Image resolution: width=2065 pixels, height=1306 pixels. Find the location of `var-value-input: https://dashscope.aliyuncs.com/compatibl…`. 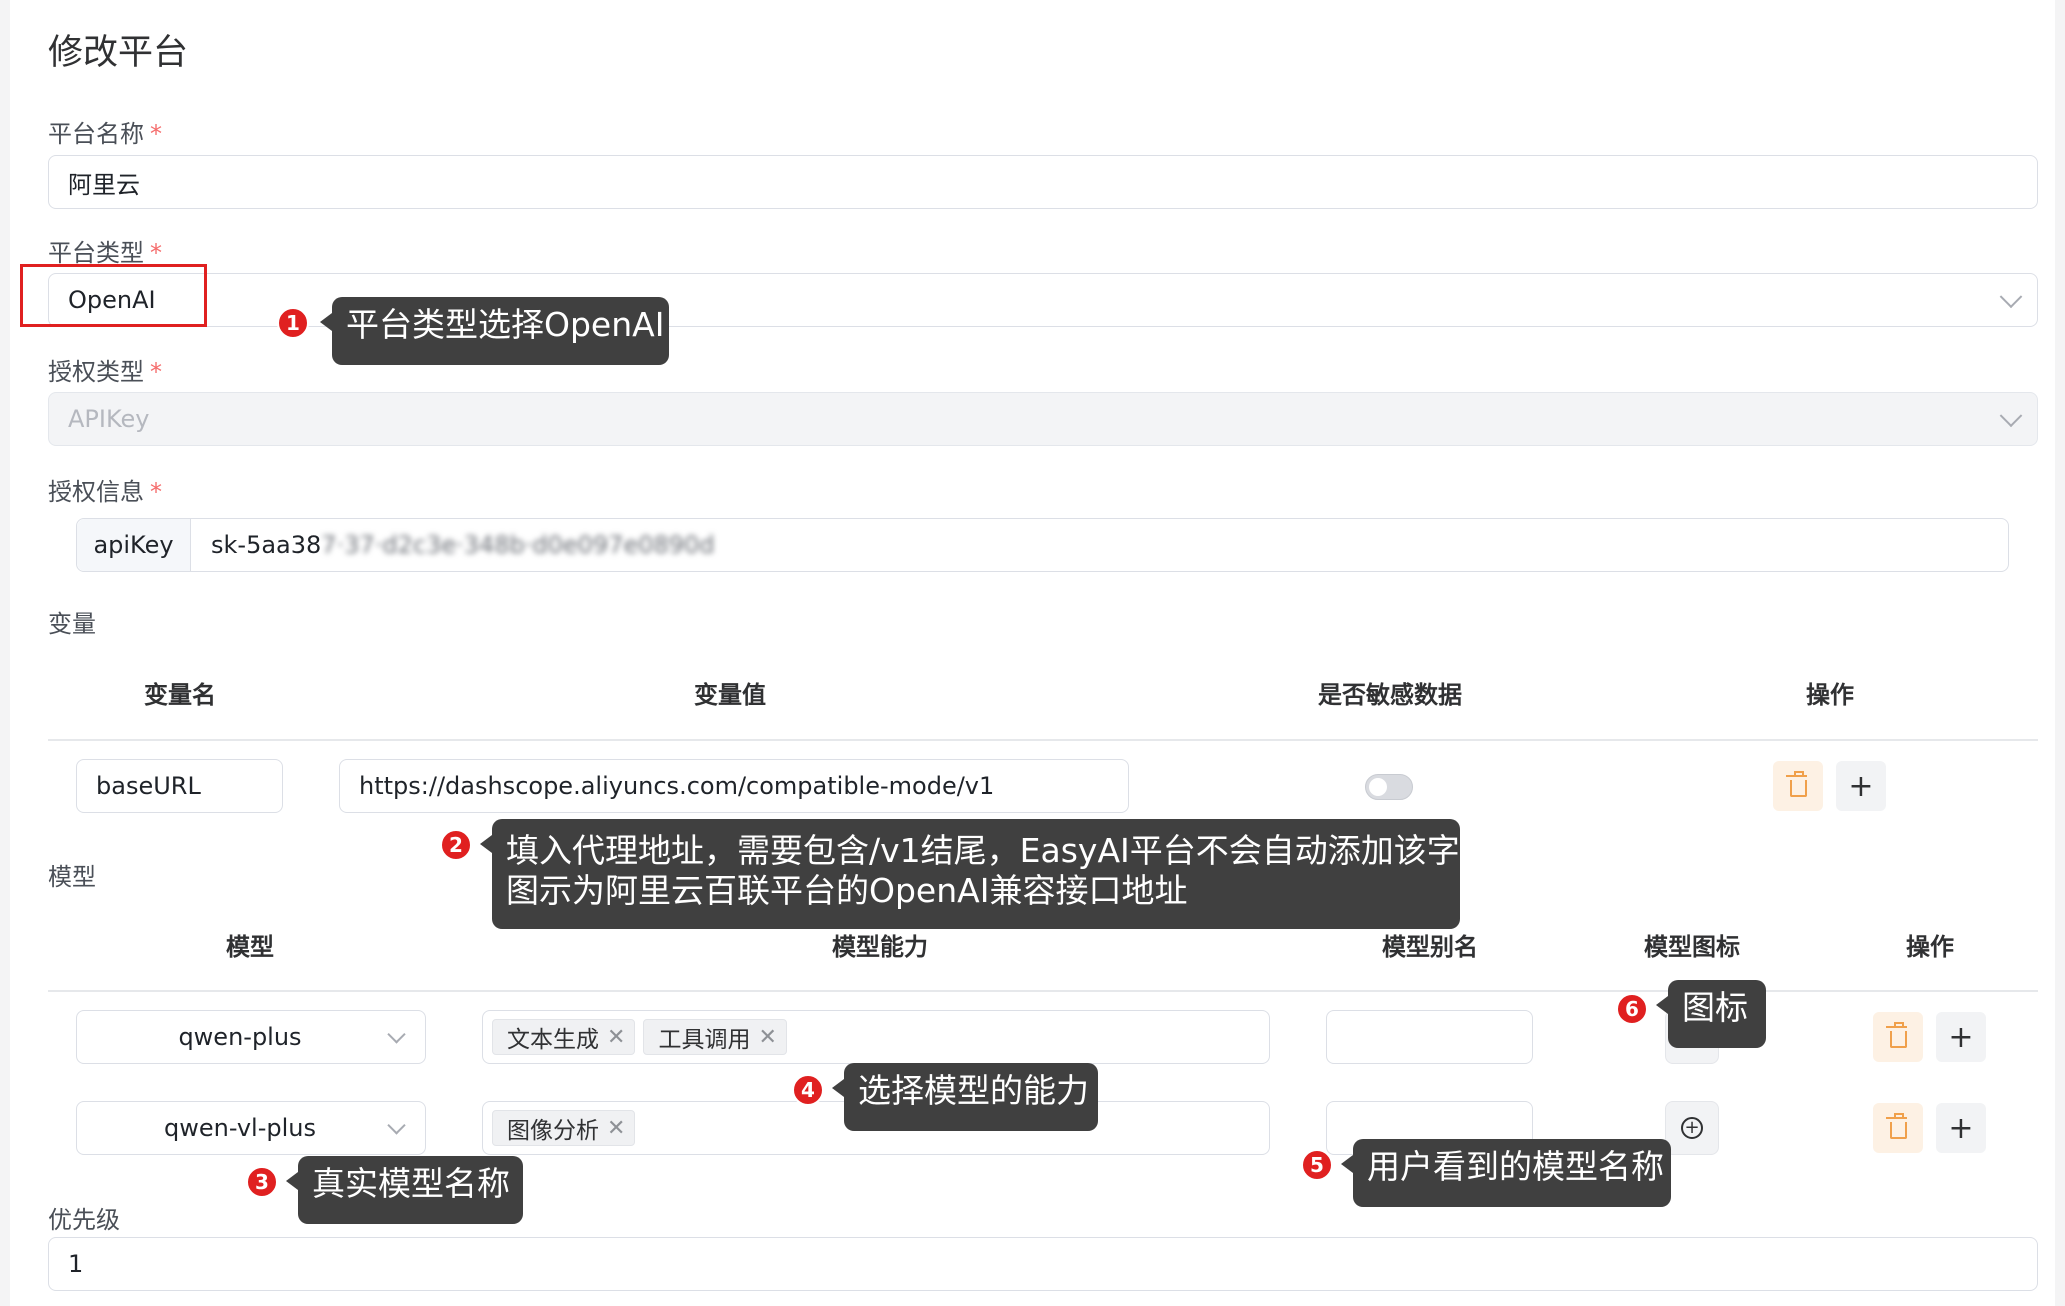

var-value-input: https://dashscope.aliyuncs.com/compatibl… is located at coordinates (734, 786).